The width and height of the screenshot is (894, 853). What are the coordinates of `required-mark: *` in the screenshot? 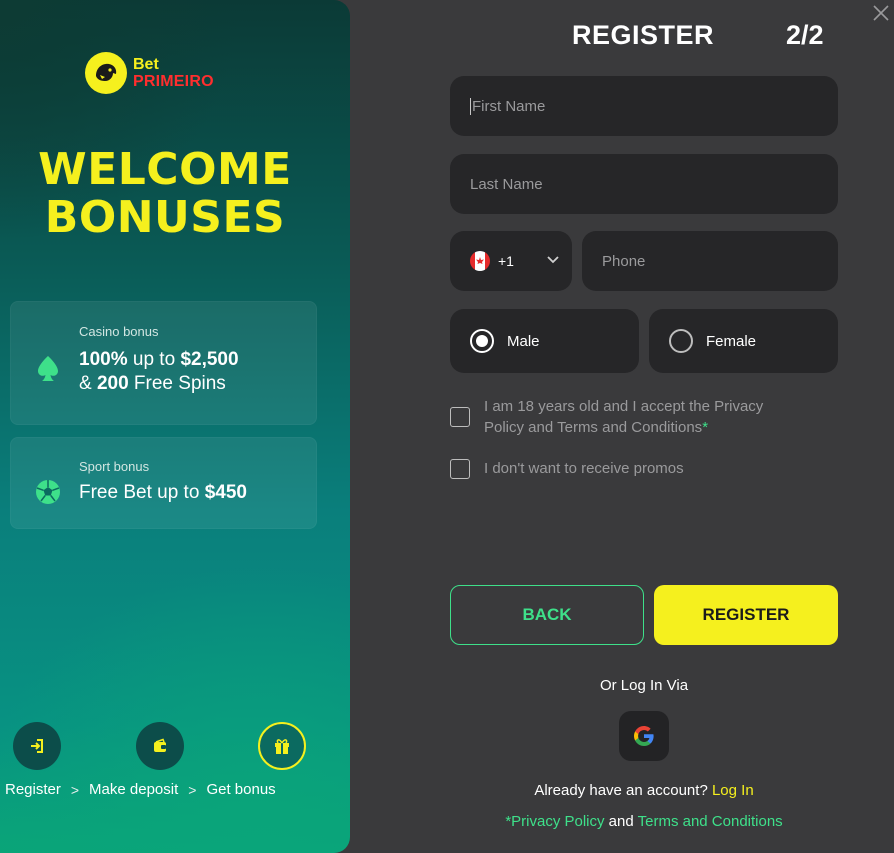 It's located at (705, 427).